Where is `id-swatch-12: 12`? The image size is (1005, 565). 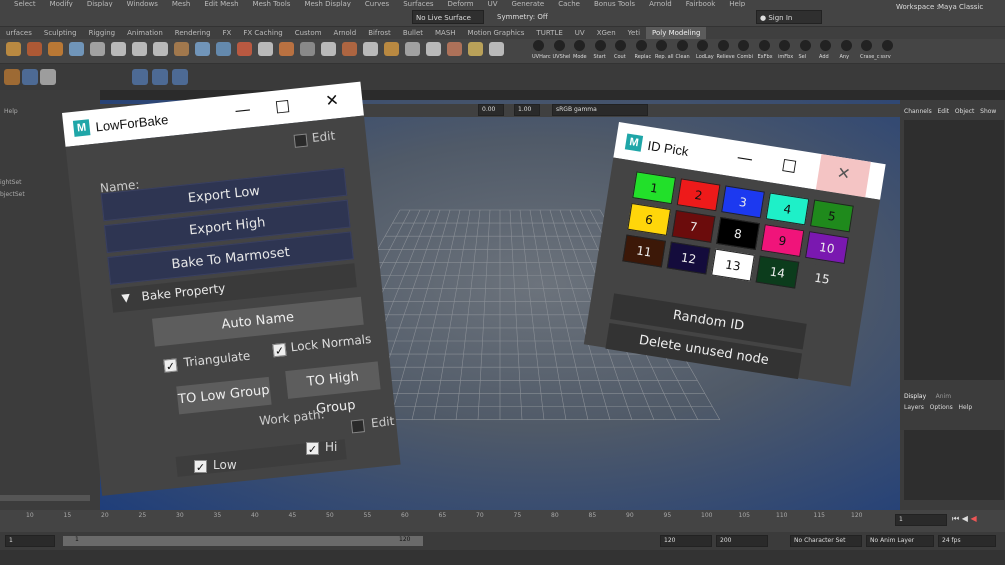
id-swatch-12: 12 is located at coordinates (688, 258).